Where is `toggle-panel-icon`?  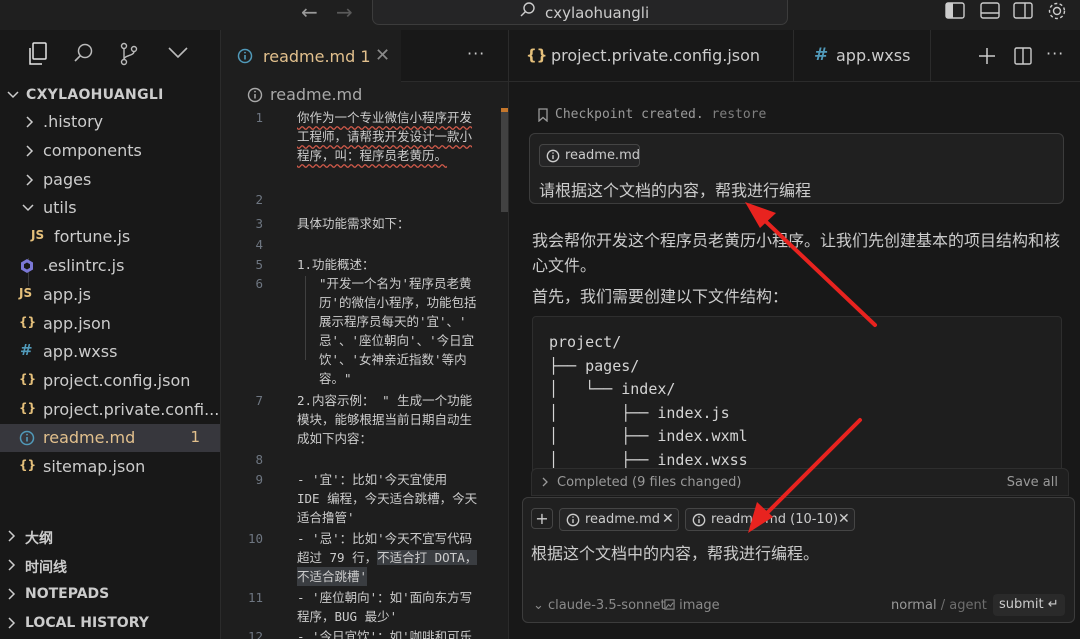 toggle-panel-icon is located at coordinates (990, 11).